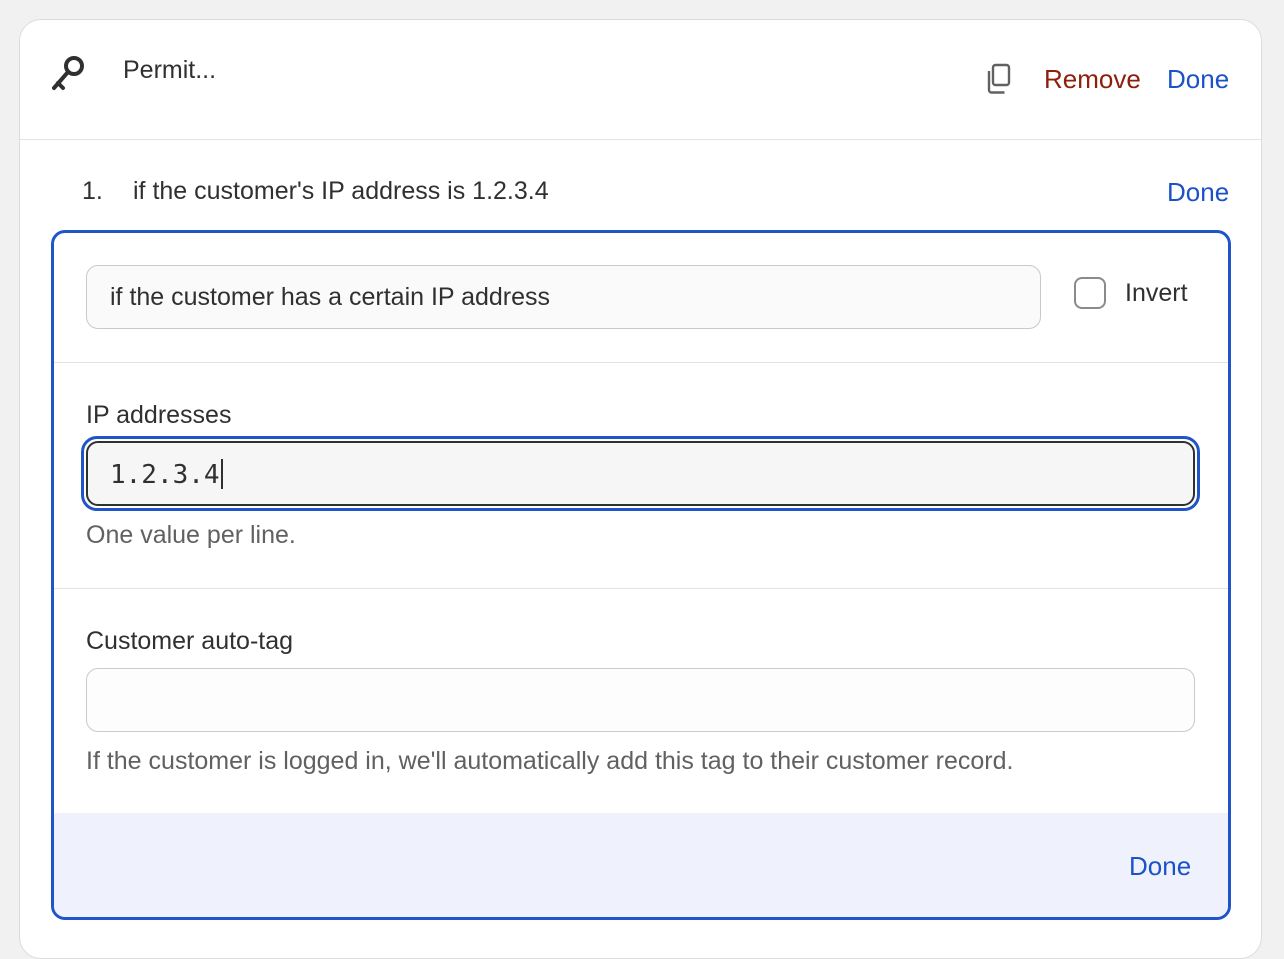  I want to click on ip-addresses-help: One value per line., so click(191, 535).